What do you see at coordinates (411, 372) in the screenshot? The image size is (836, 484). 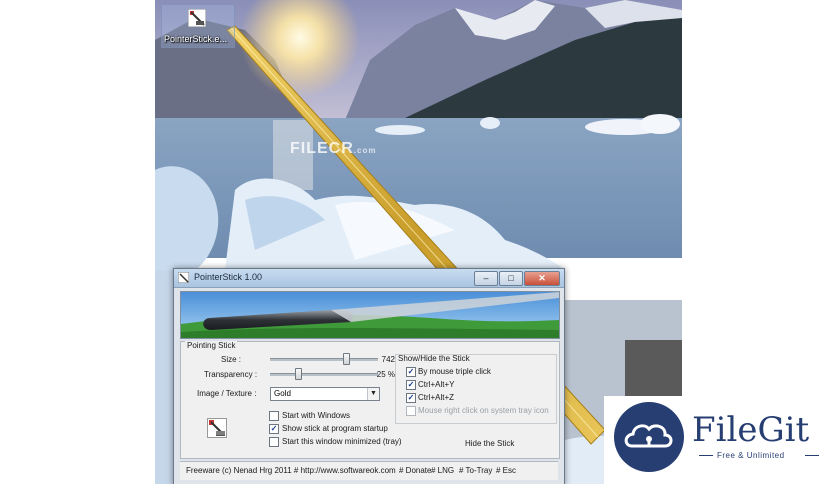 I see `triple-click-checkbox: ✓` at bounding box center [411, 372].